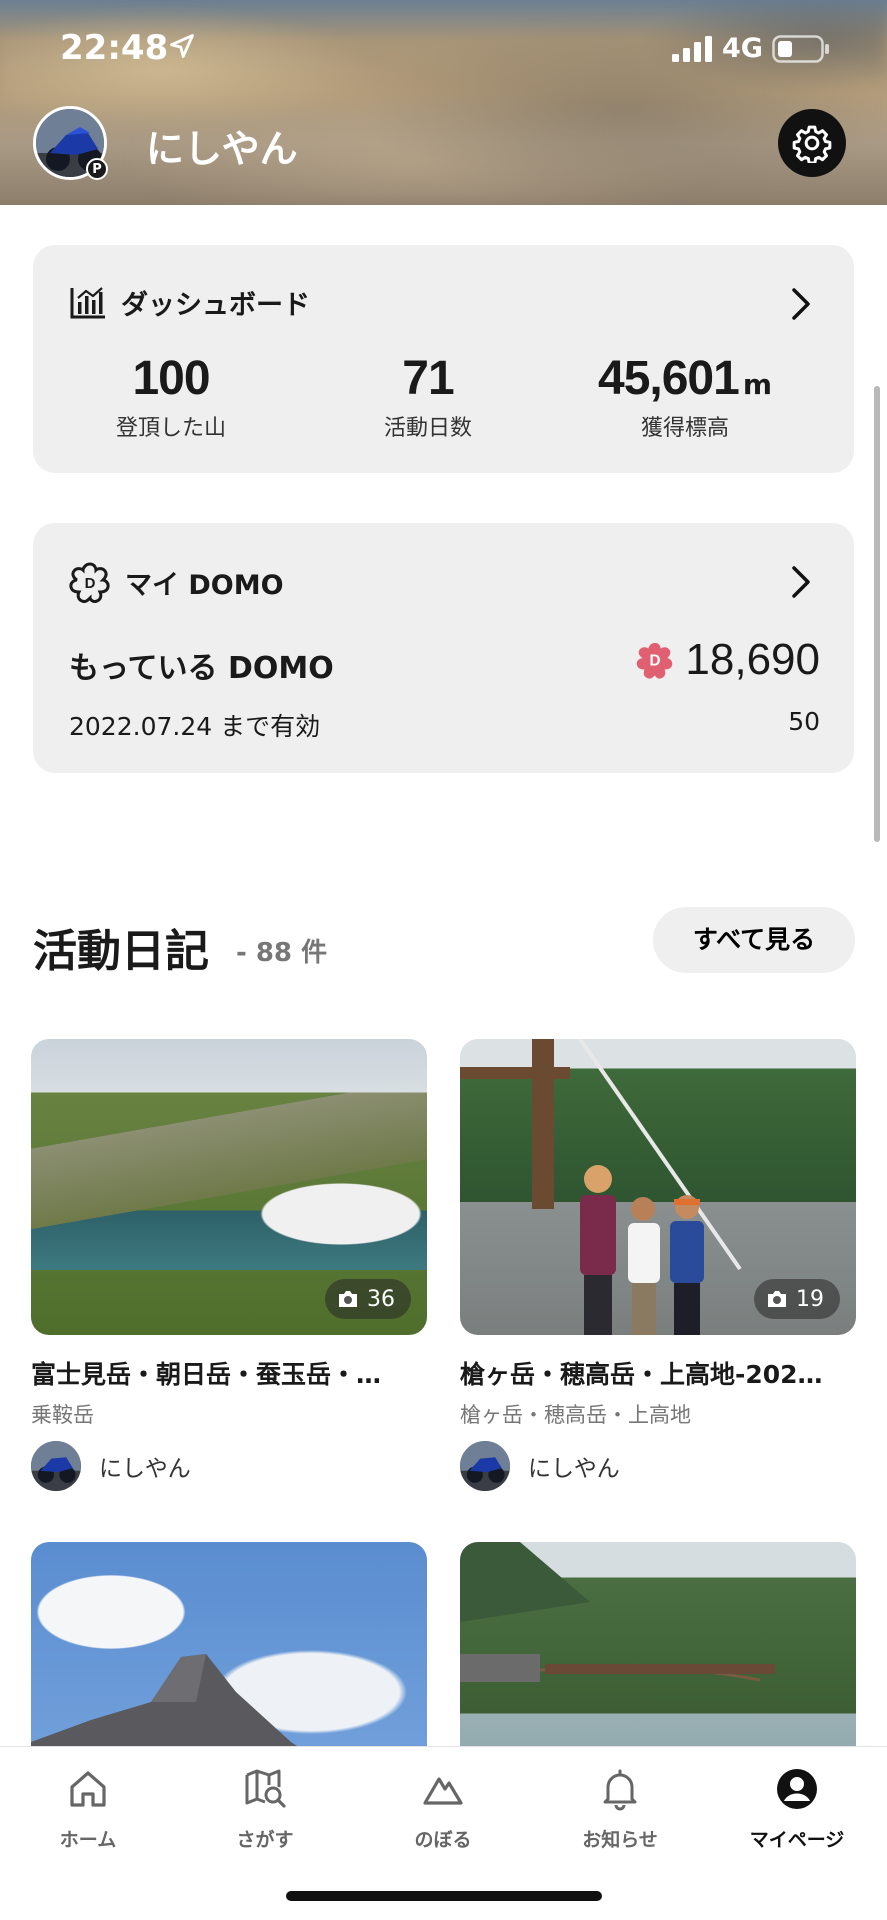 The image size is (887, 1920). I want to click on status-time: 22:48, so click(114, 48).